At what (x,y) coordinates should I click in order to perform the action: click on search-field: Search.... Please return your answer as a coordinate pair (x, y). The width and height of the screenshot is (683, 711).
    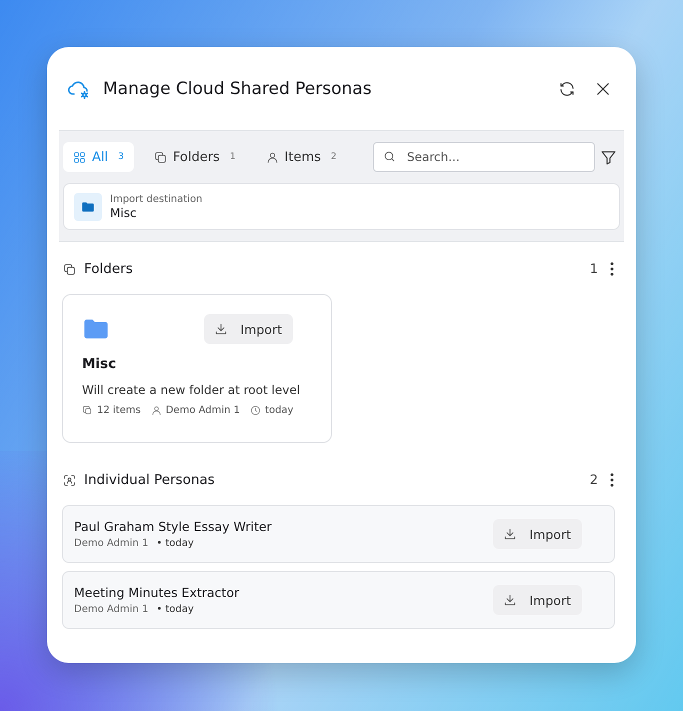
    Looking at the image, I should click on (484, 157).